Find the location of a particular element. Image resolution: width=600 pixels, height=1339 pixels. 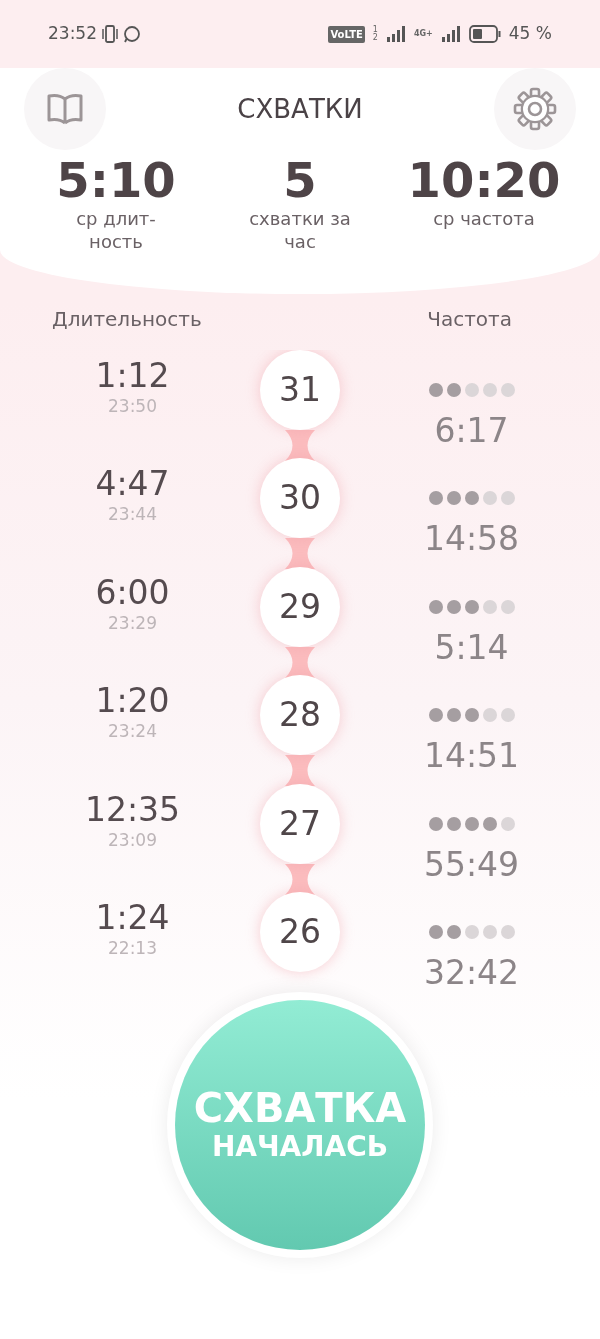

frequency-value: 55:49 is located at coordinates (471, 864).